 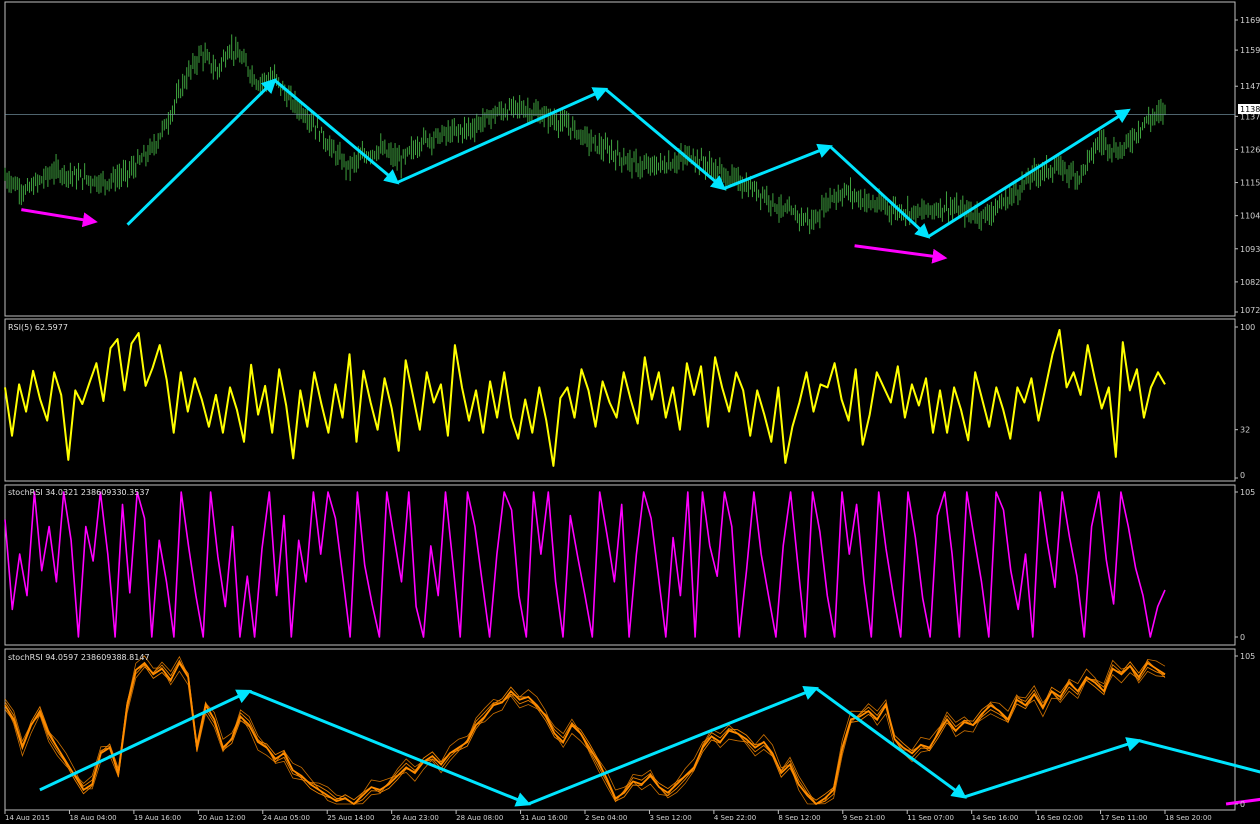 I want to click on x-tick-label: 11 Sep 07:00, so click(x=930, y=817).